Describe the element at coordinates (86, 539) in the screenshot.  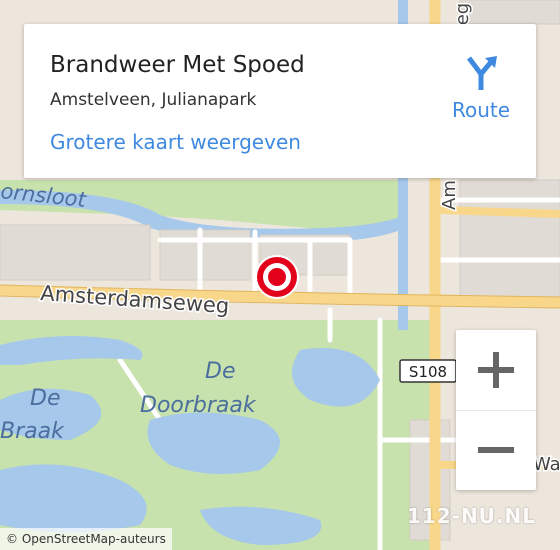
I see `map-attribution: © OpenStreetMap-auteurs` at that location.